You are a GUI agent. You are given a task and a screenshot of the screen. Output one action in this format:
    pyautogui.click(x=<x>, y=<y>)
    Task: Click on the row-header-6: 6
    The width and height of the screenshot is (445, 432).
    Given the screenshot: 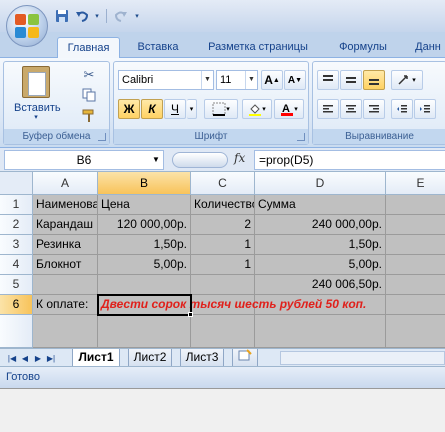 What is the action you would take?
    pyautogui.click(x=16, y=305)
    